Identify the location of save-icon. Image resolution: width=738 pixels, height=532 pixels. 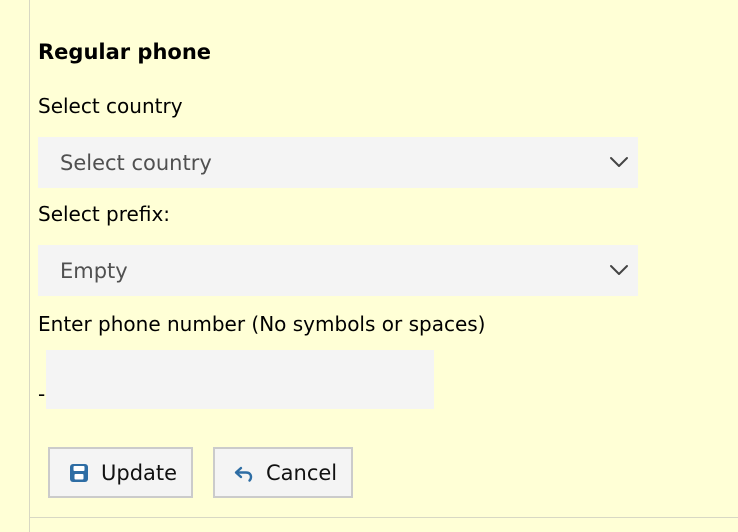
(79, 472).